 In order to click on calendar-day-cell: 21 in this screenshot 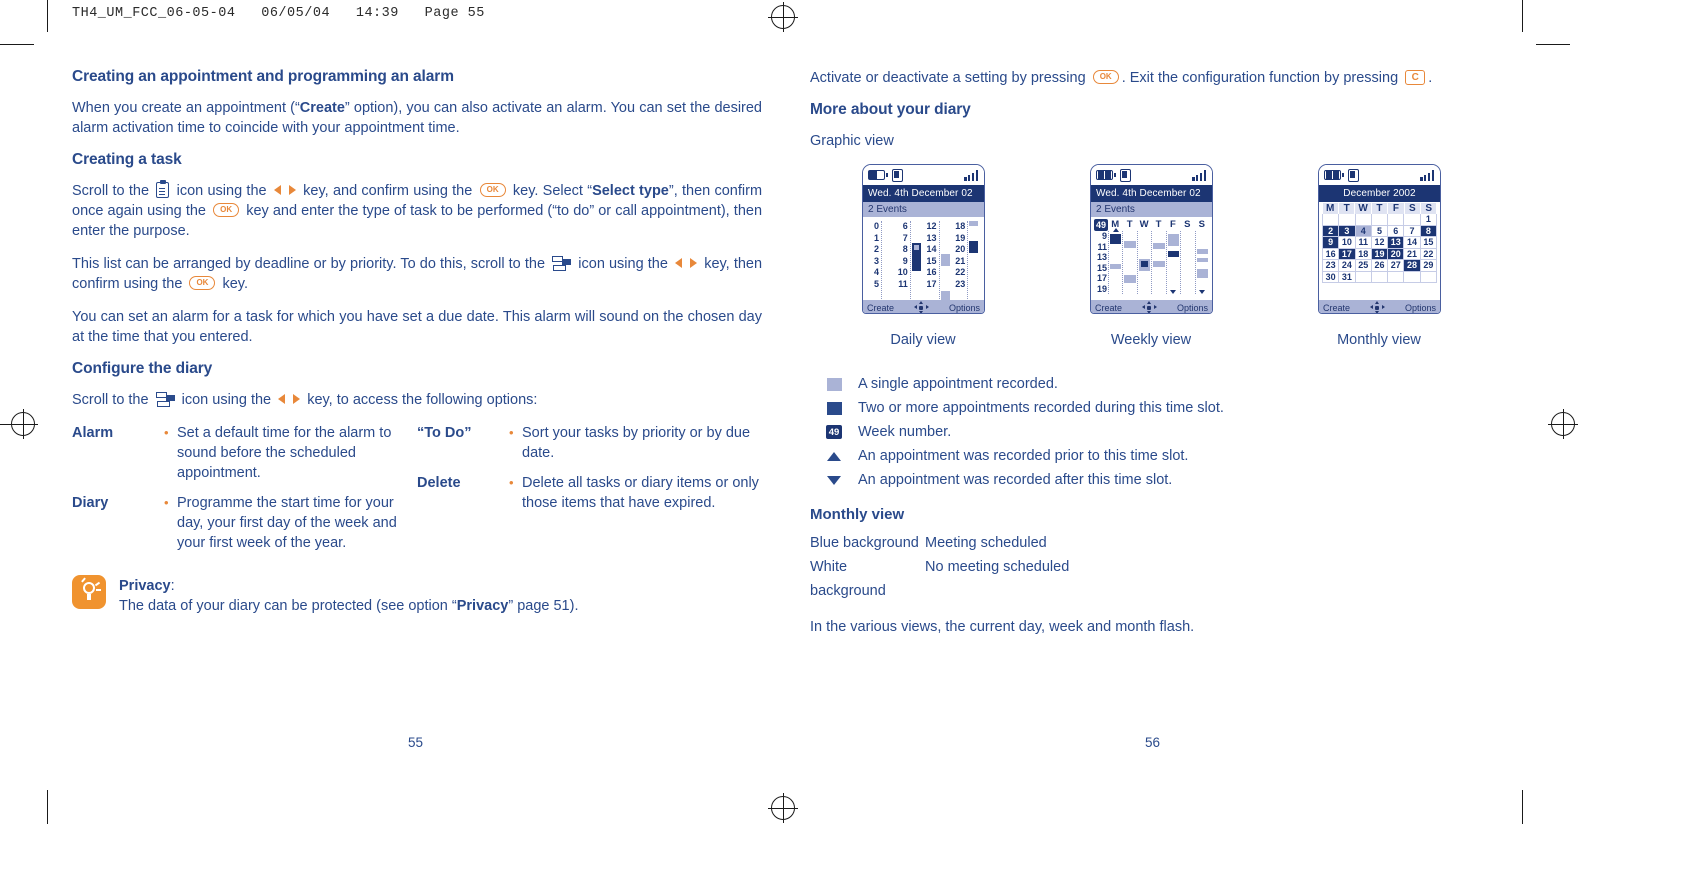, I will do `click(1412, 254)`.